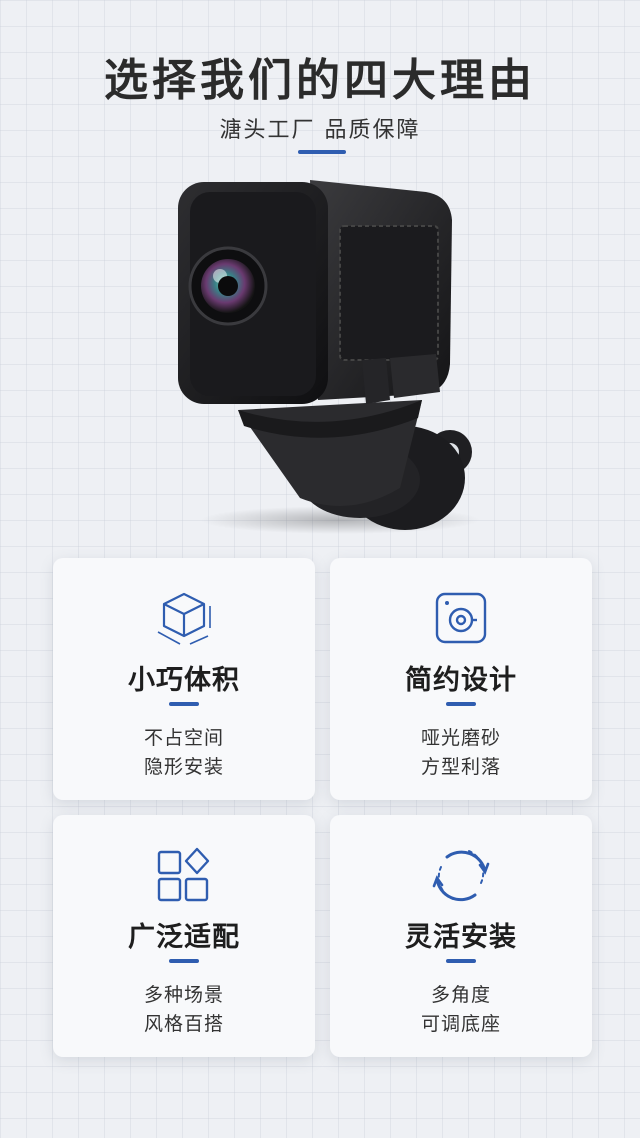 The image size is (640, 1138). I want to click on feature-card-compatibility: 广泛适配 多种场景 风格百搭, so click(184, 936).